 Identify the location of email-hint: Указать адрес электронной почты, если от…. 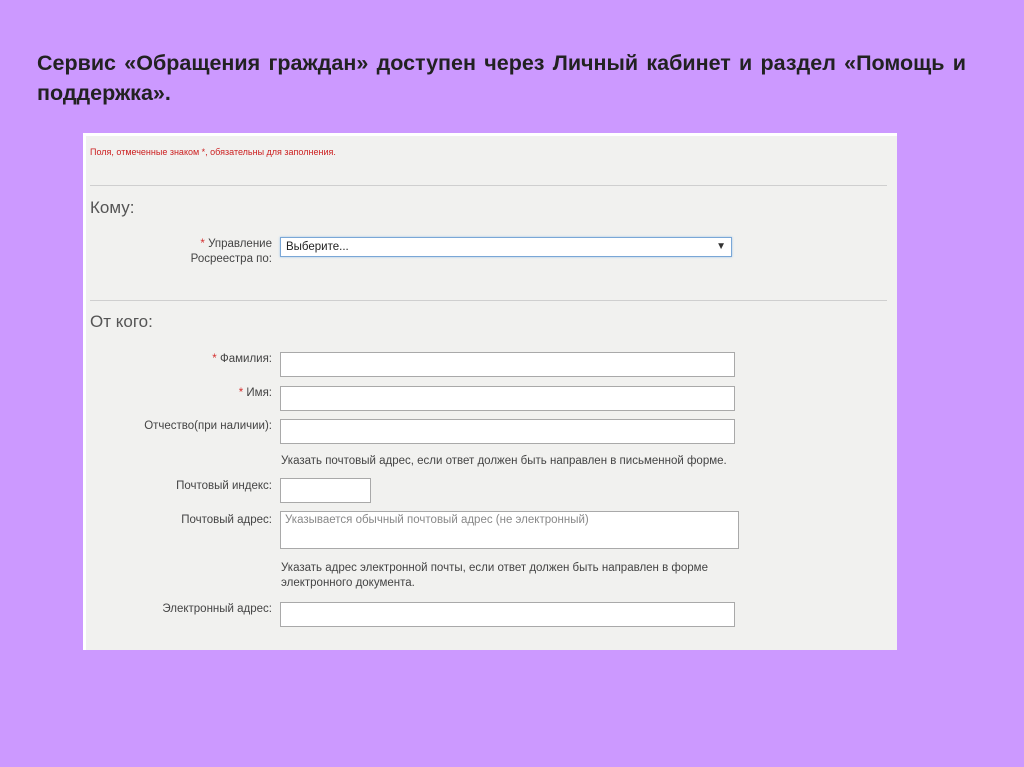
(494, 576).